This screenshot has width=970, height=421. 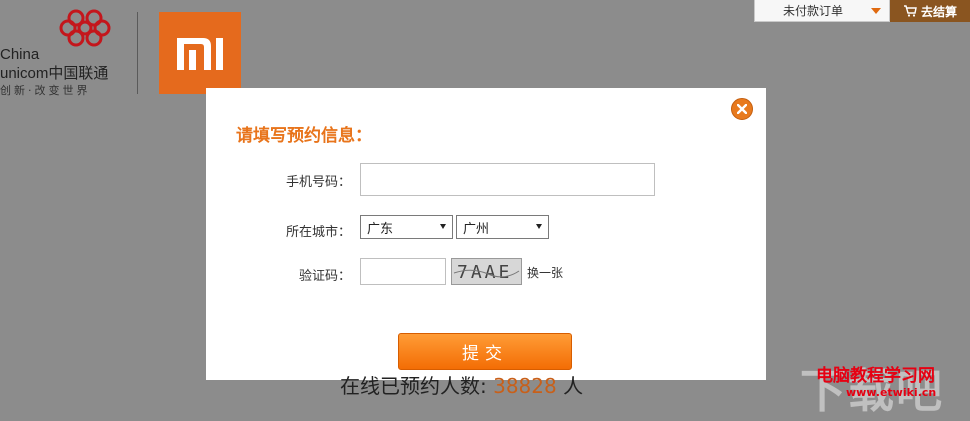 What do you see at coordinates (910, 11) in the screenshot?
I see `cart-icon` at bounding box center [910, 11].